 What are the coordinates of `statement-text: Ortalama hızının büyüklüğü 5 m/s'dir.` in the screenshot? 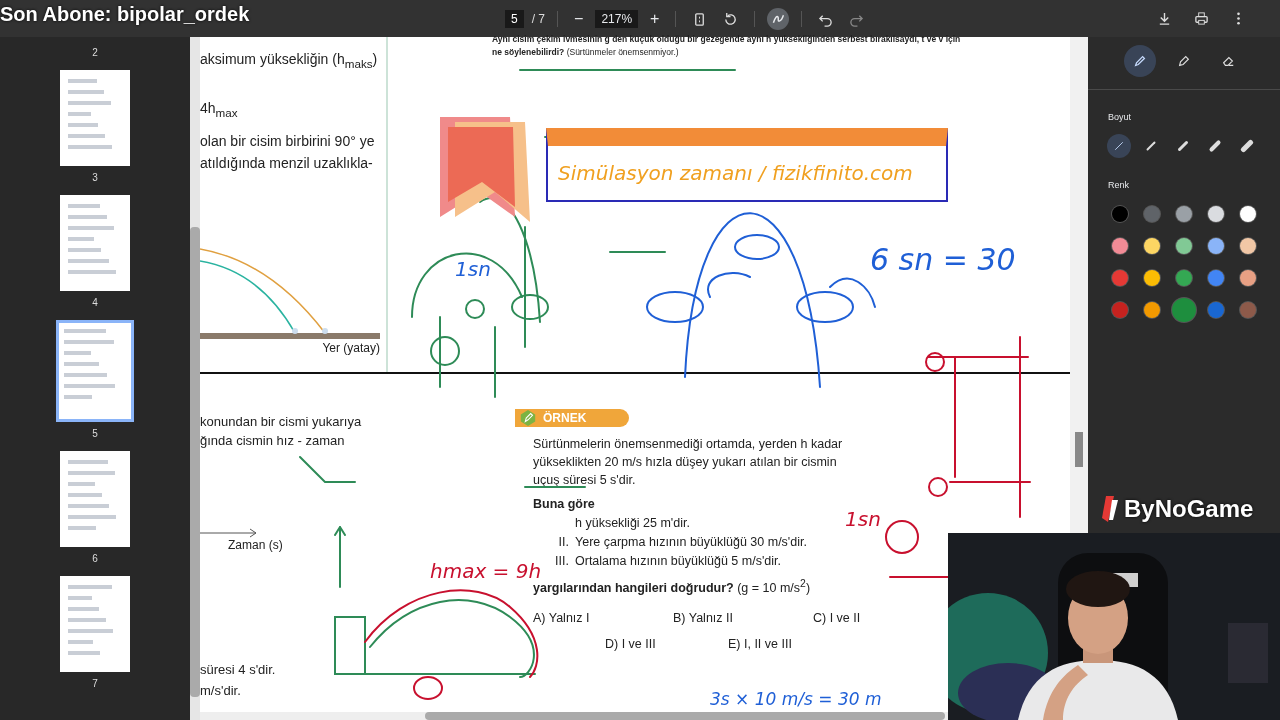 It's located at (678, 561).